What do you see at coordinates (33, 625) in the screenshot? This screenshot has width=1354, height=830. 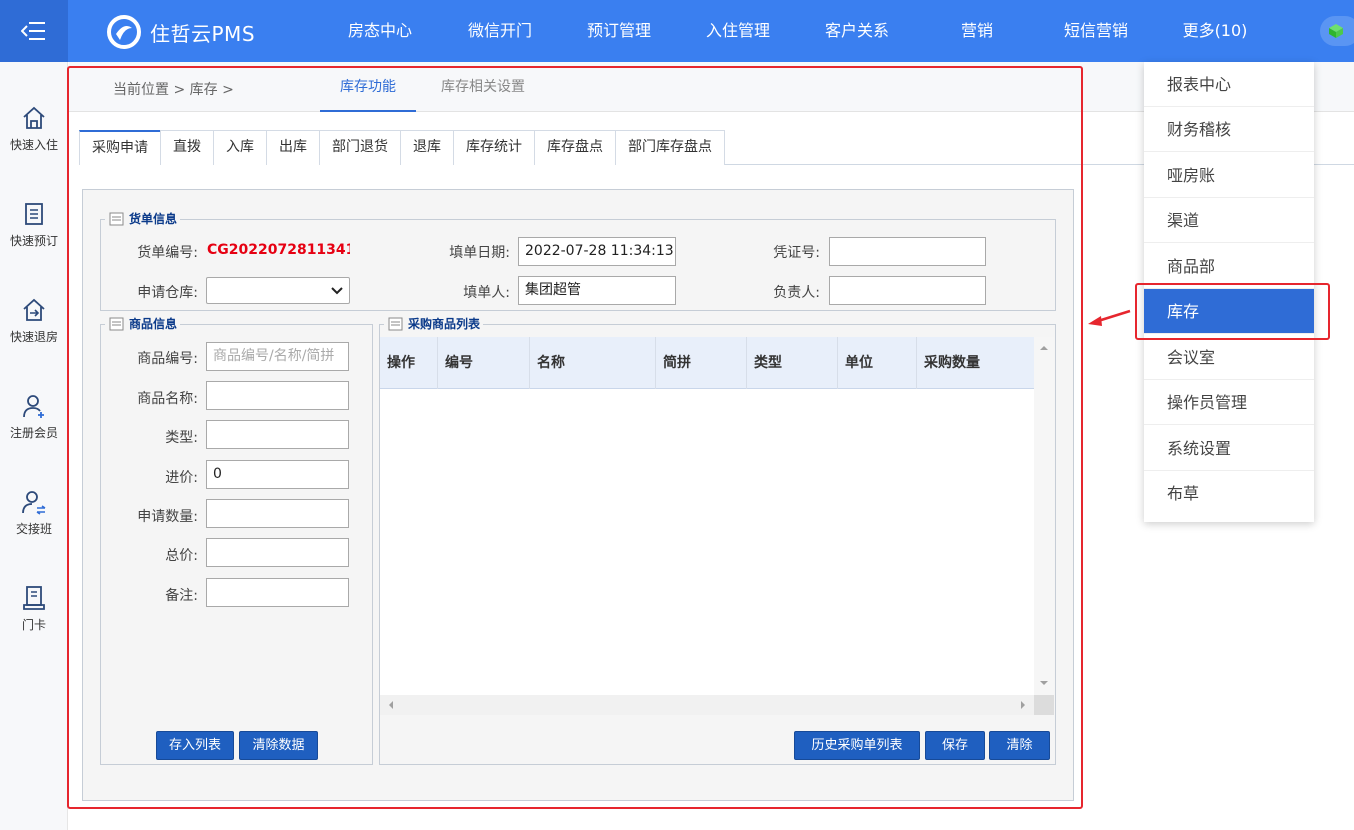 I see `sidebar-item-label: 门卡` at bounding box center [33, 625].